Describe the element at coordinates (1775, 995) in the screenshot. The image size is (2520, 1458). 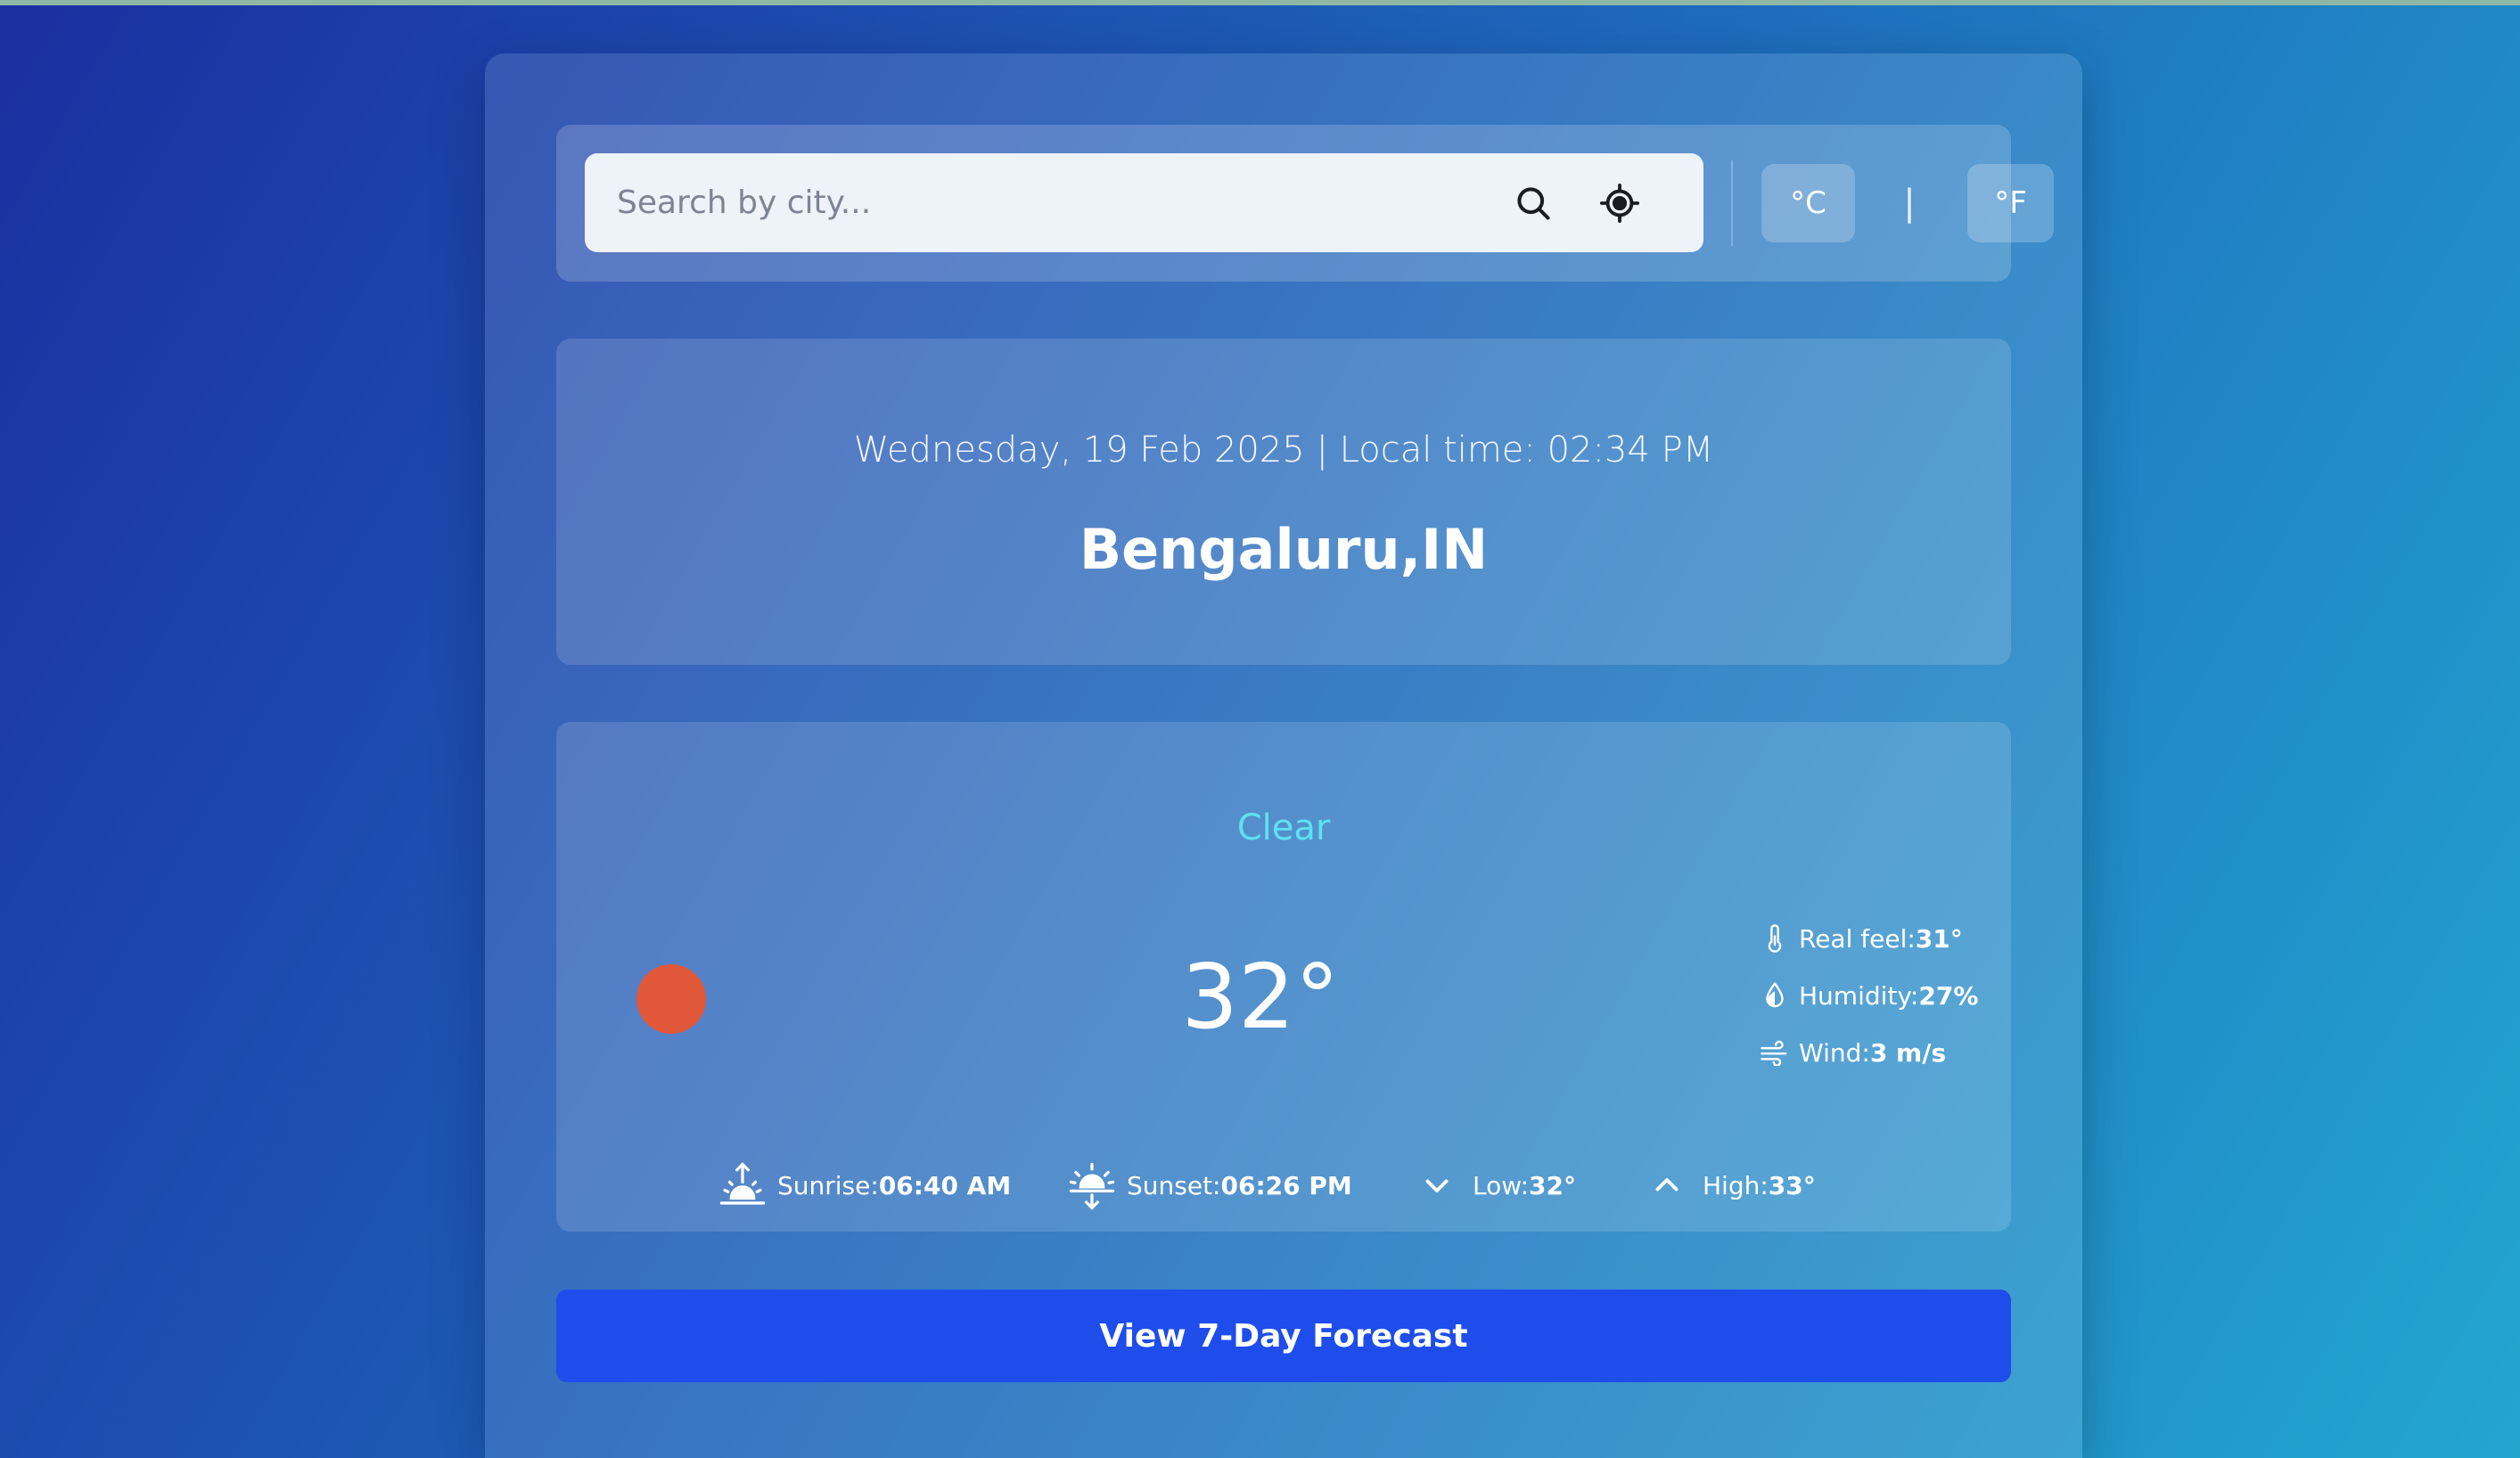
I see `droplet-icon` at that location.